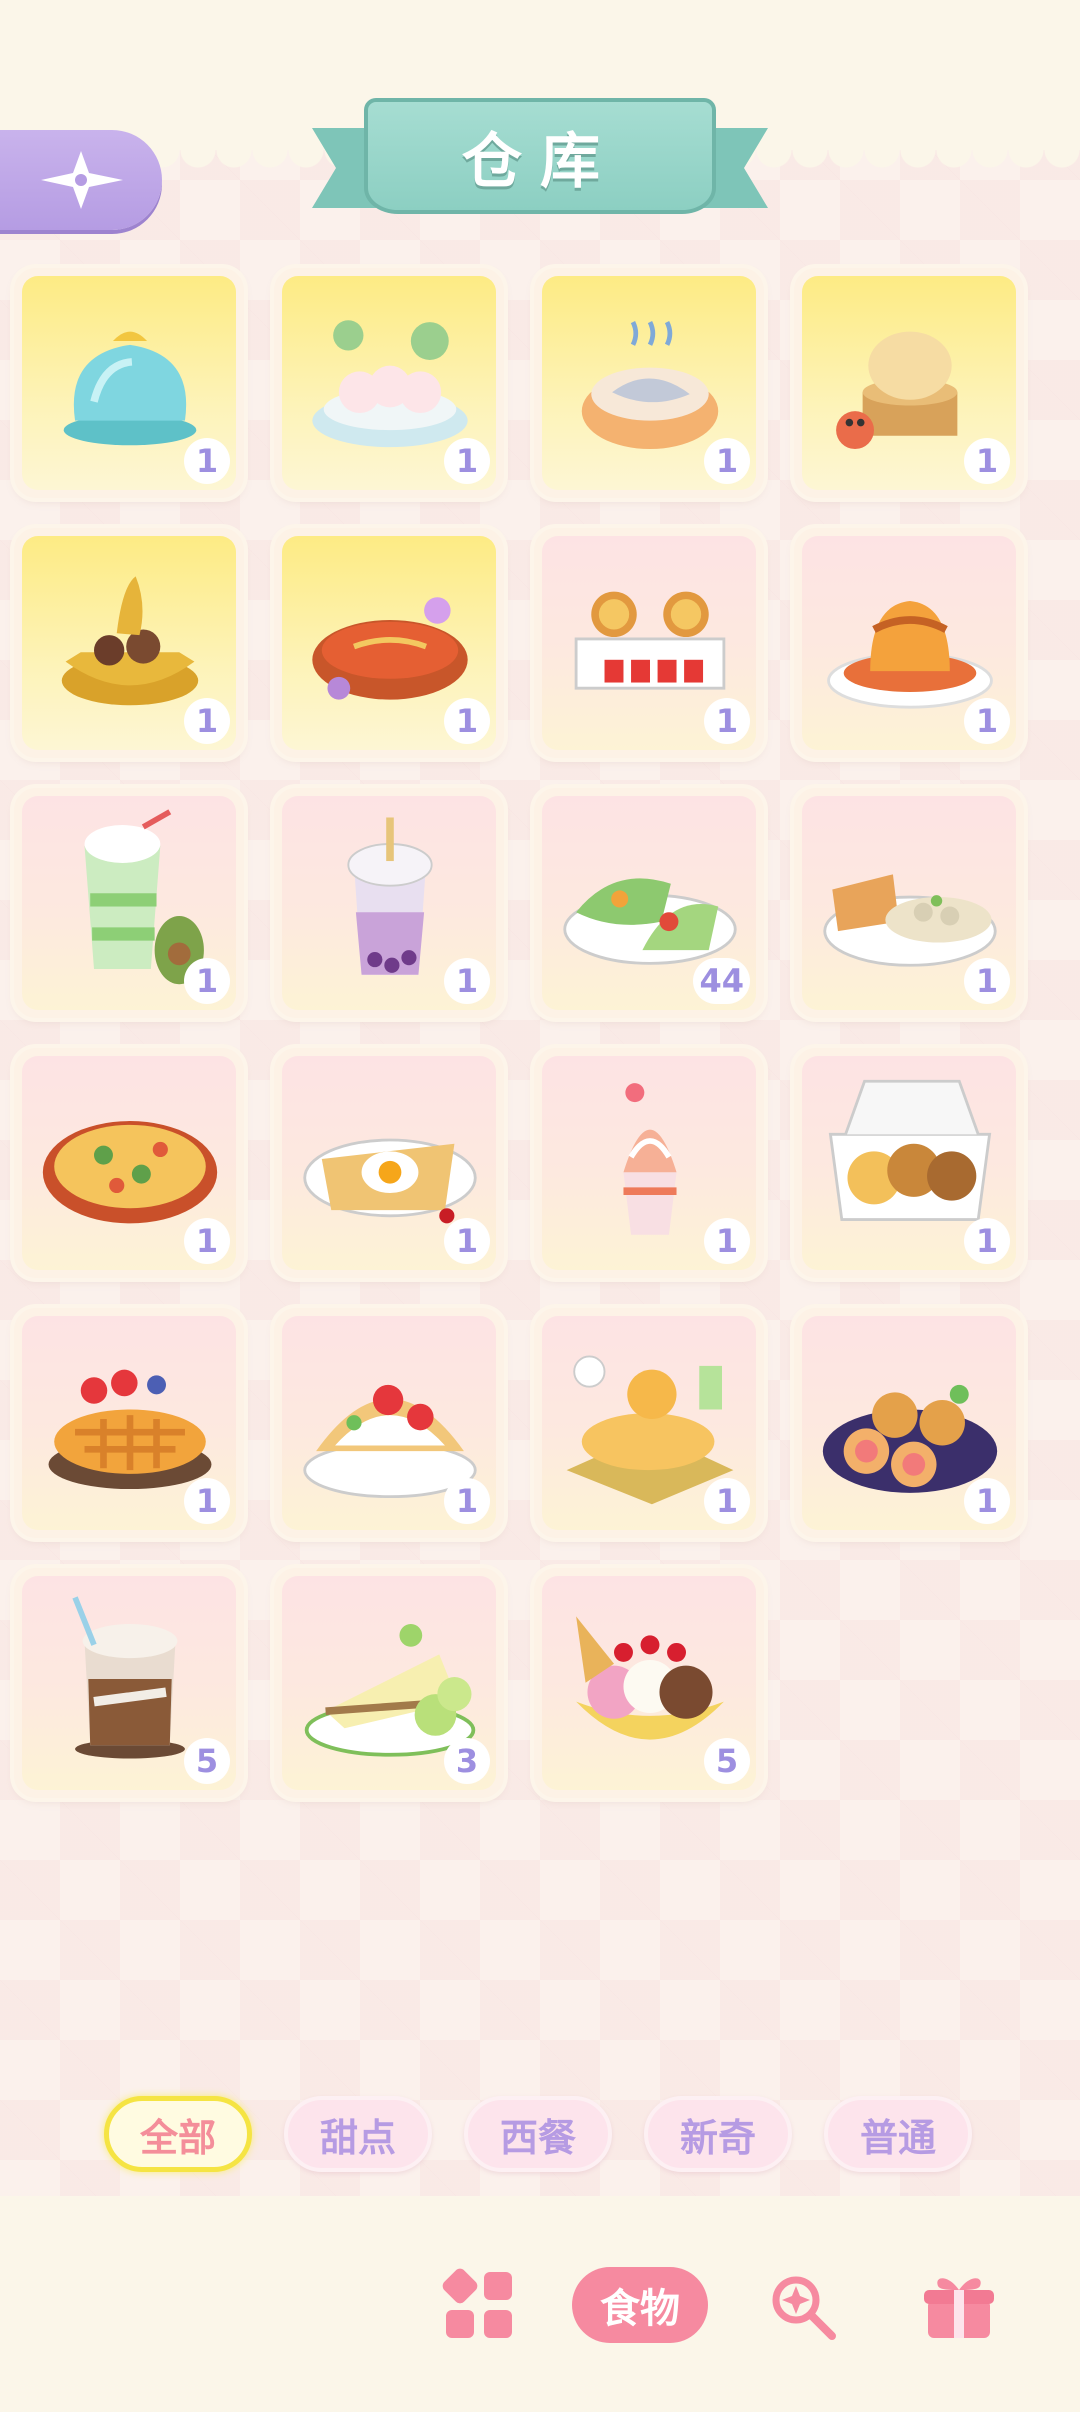 This screenshot has height=2412, width=1080. I want to click on inventory-item-card: 44, so click(649, 903).